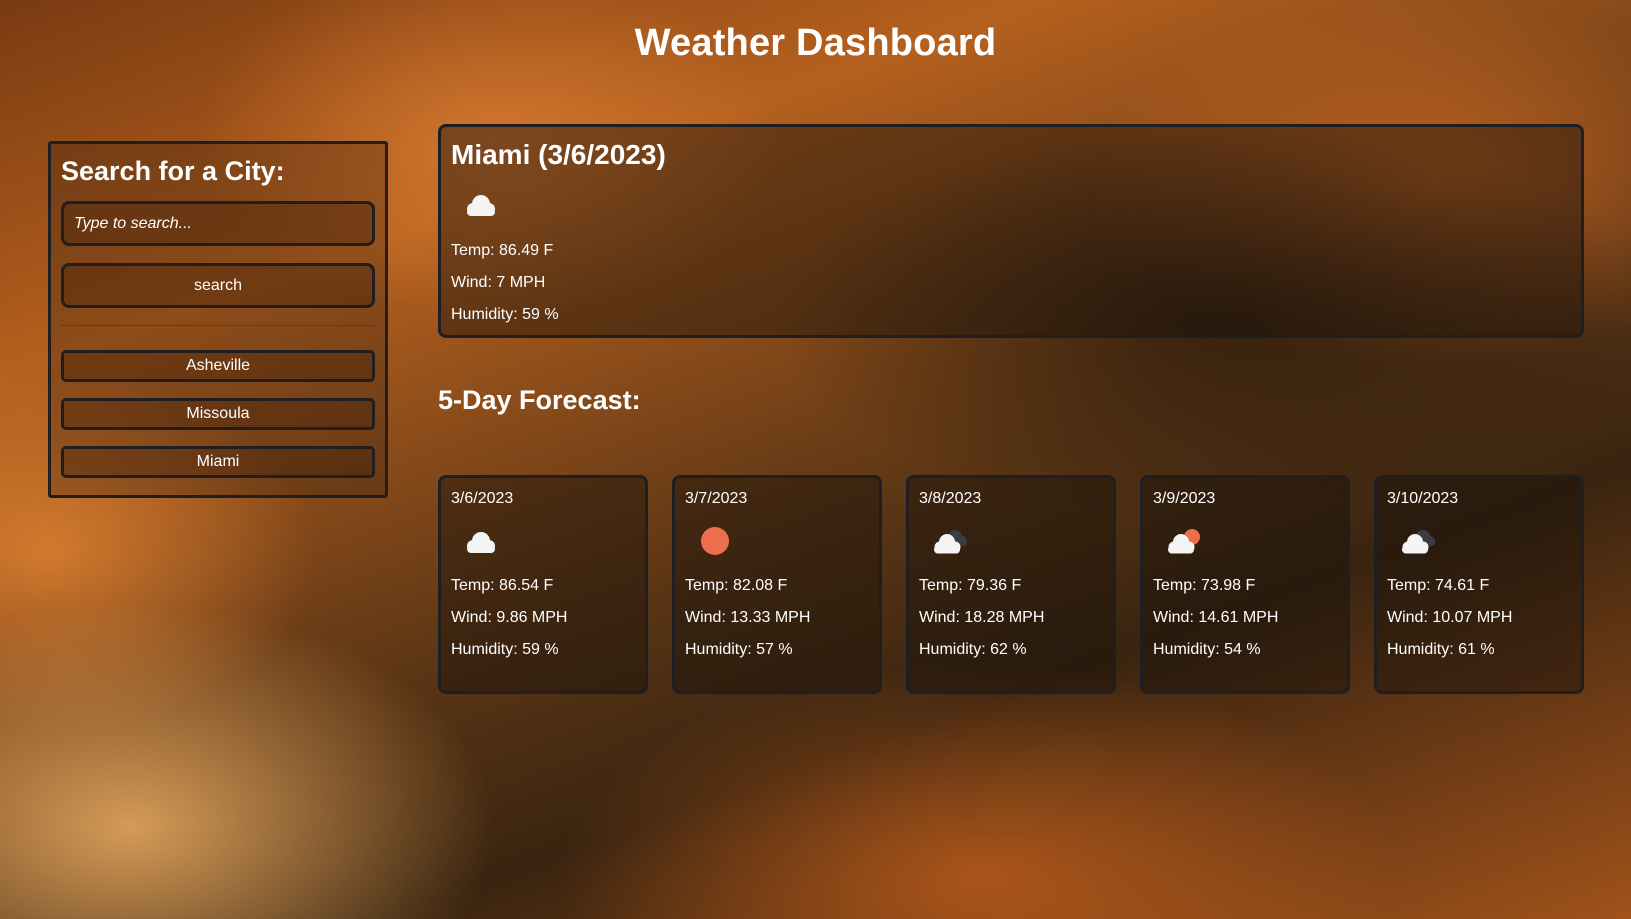 Image resolution: width=1631 pixels, height=919 pixels. What do you see at coordinates (950, 498) in the screenshot?
I see `forecast-date: 3/8/2023` at bounding box center [950, 498].